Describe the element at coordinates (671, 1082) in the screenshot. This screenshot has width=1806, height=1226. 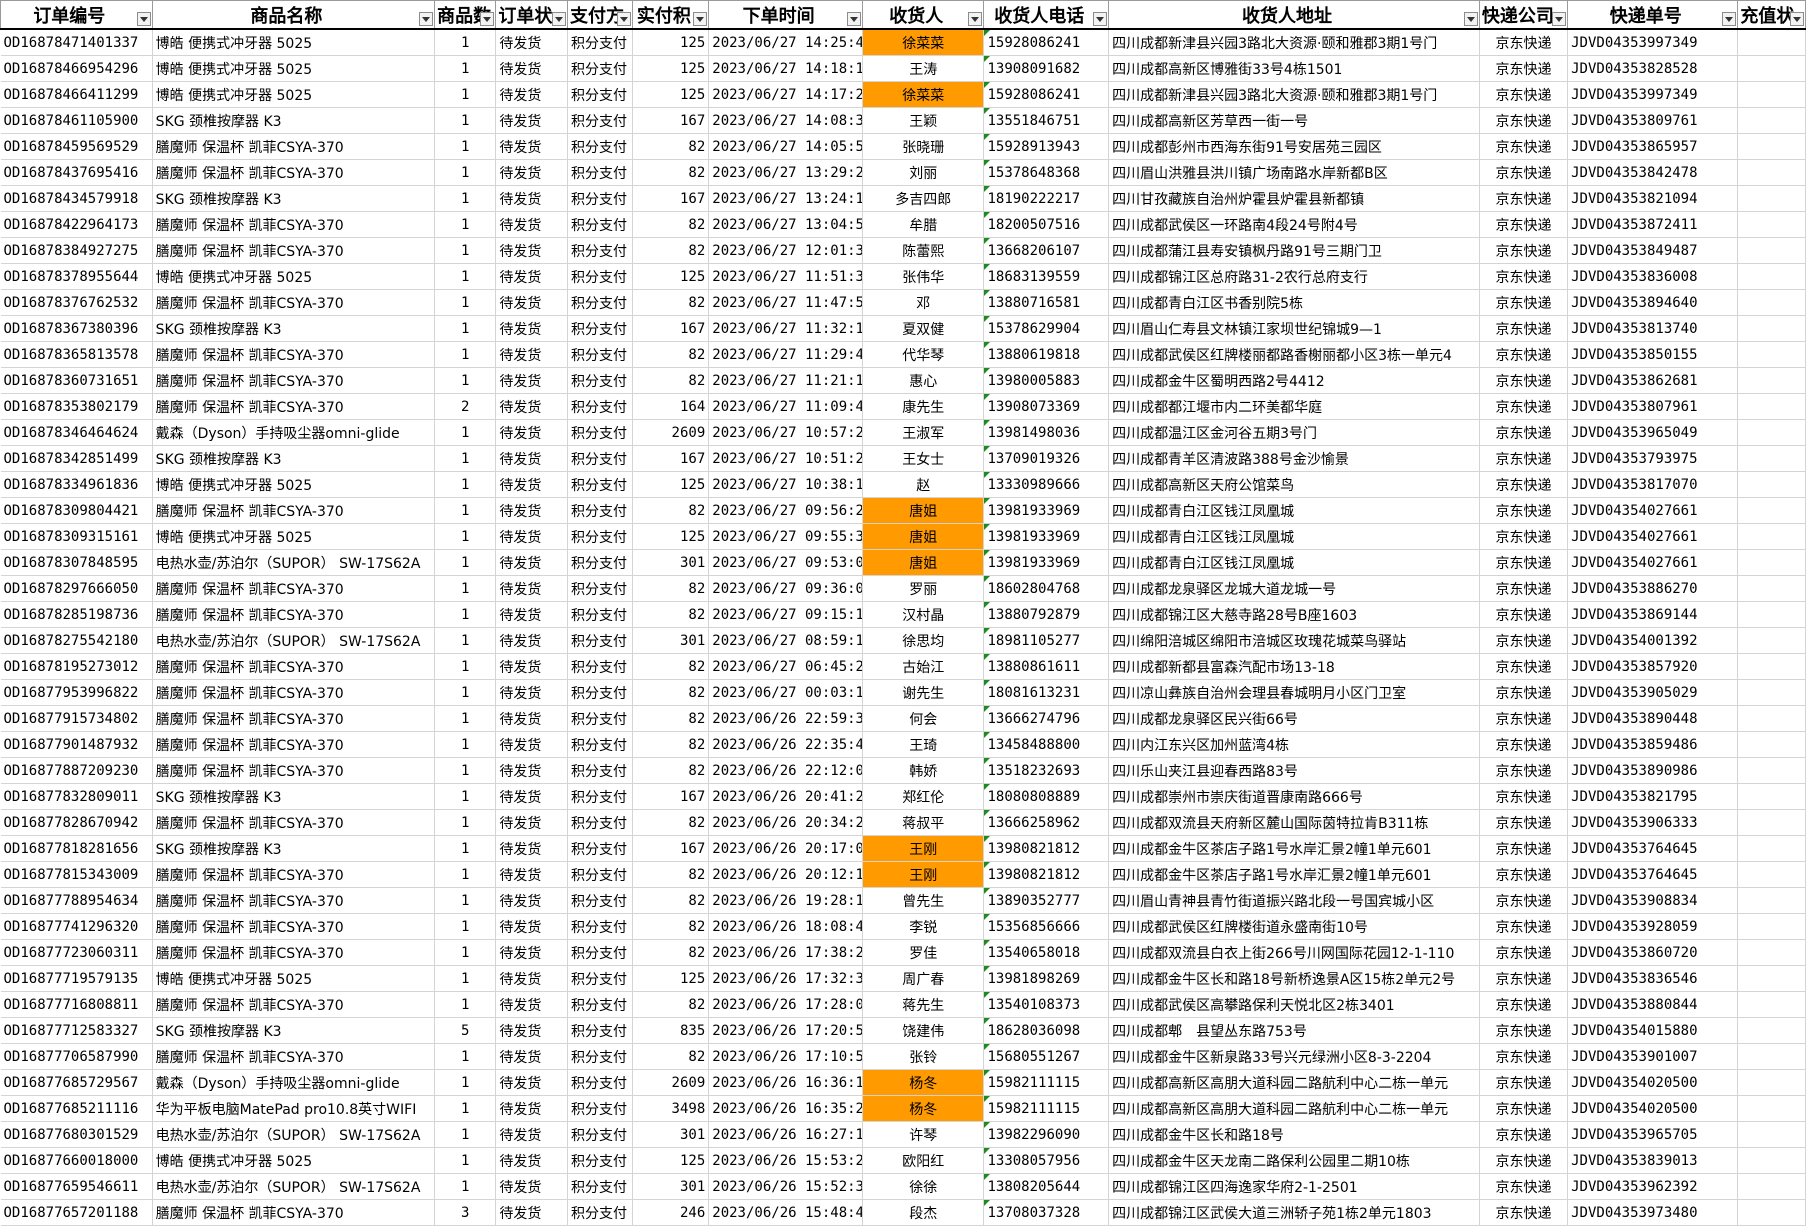
I see `points-cell: 2609` at that location.